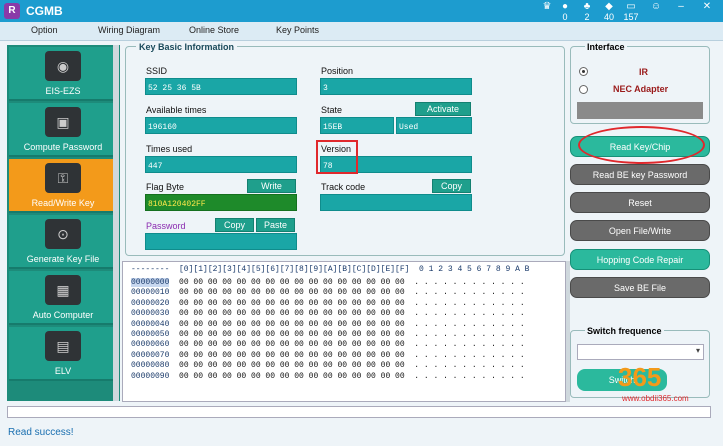  What do you see at coordinates (221, 125) in the screenshot?
I see `available-times-field: 196160` at bounding box center [221, 125].